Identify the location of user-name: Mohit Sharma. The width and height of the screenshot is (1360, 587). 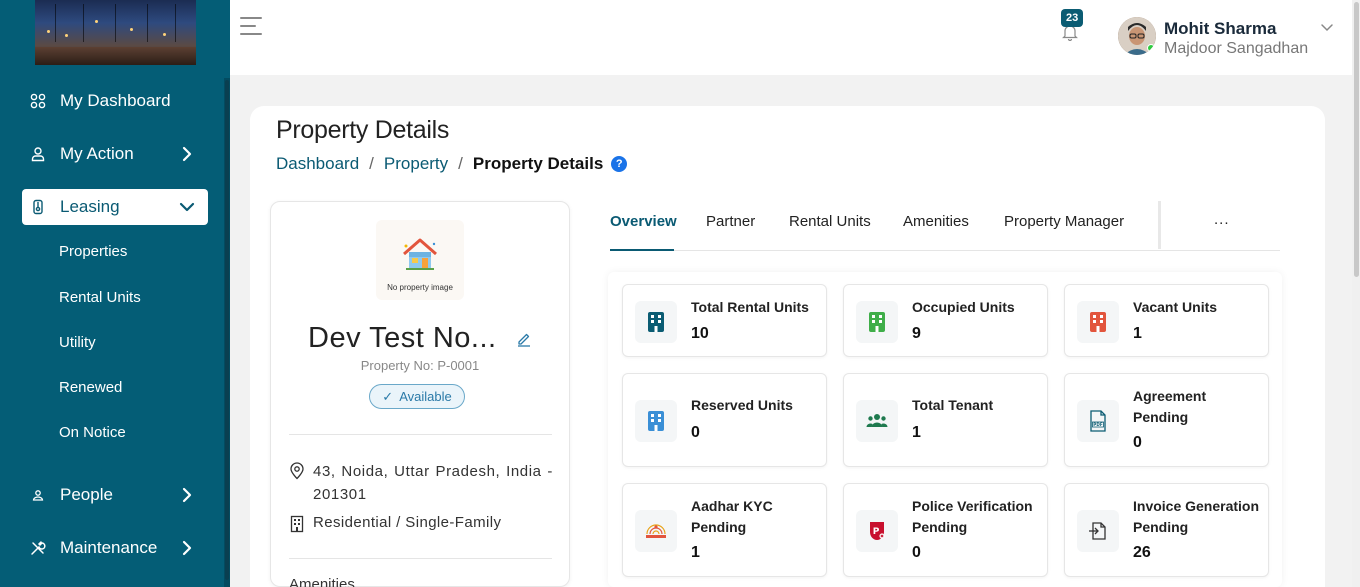
(1220, 29).